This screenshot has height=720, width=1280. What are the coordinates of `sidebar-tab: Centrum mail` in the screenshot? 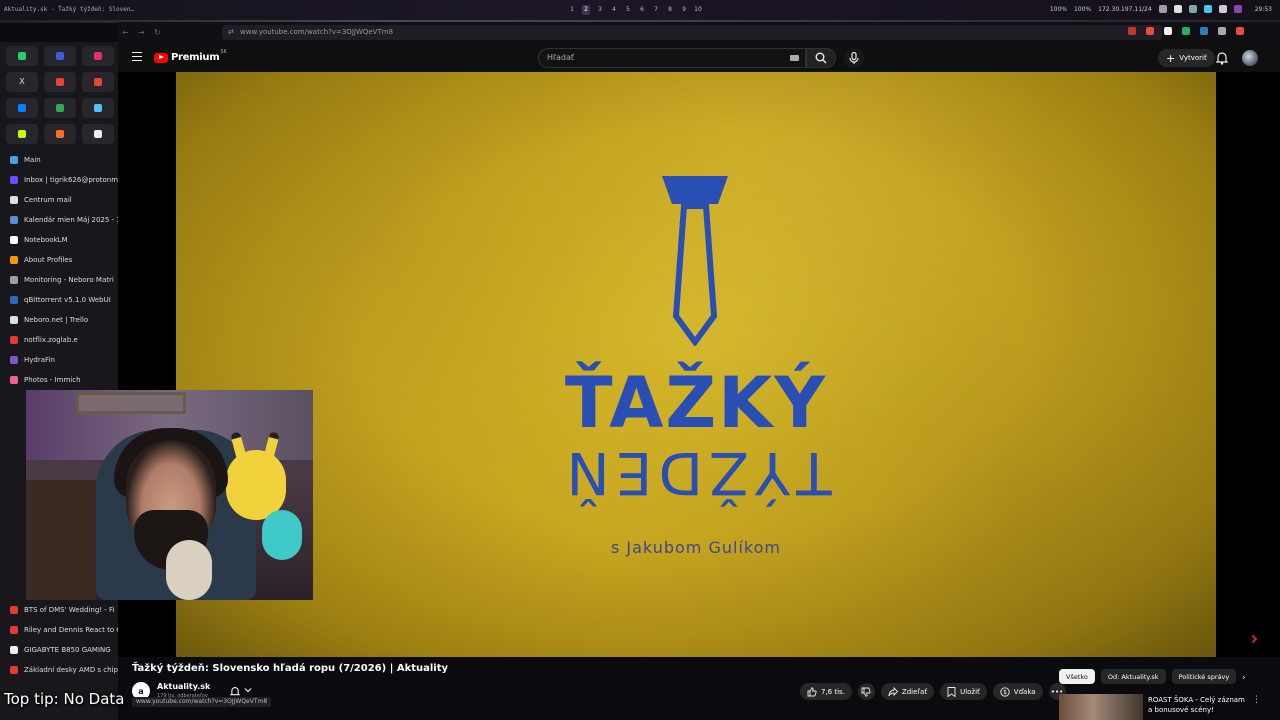 It's located at (59, 200).